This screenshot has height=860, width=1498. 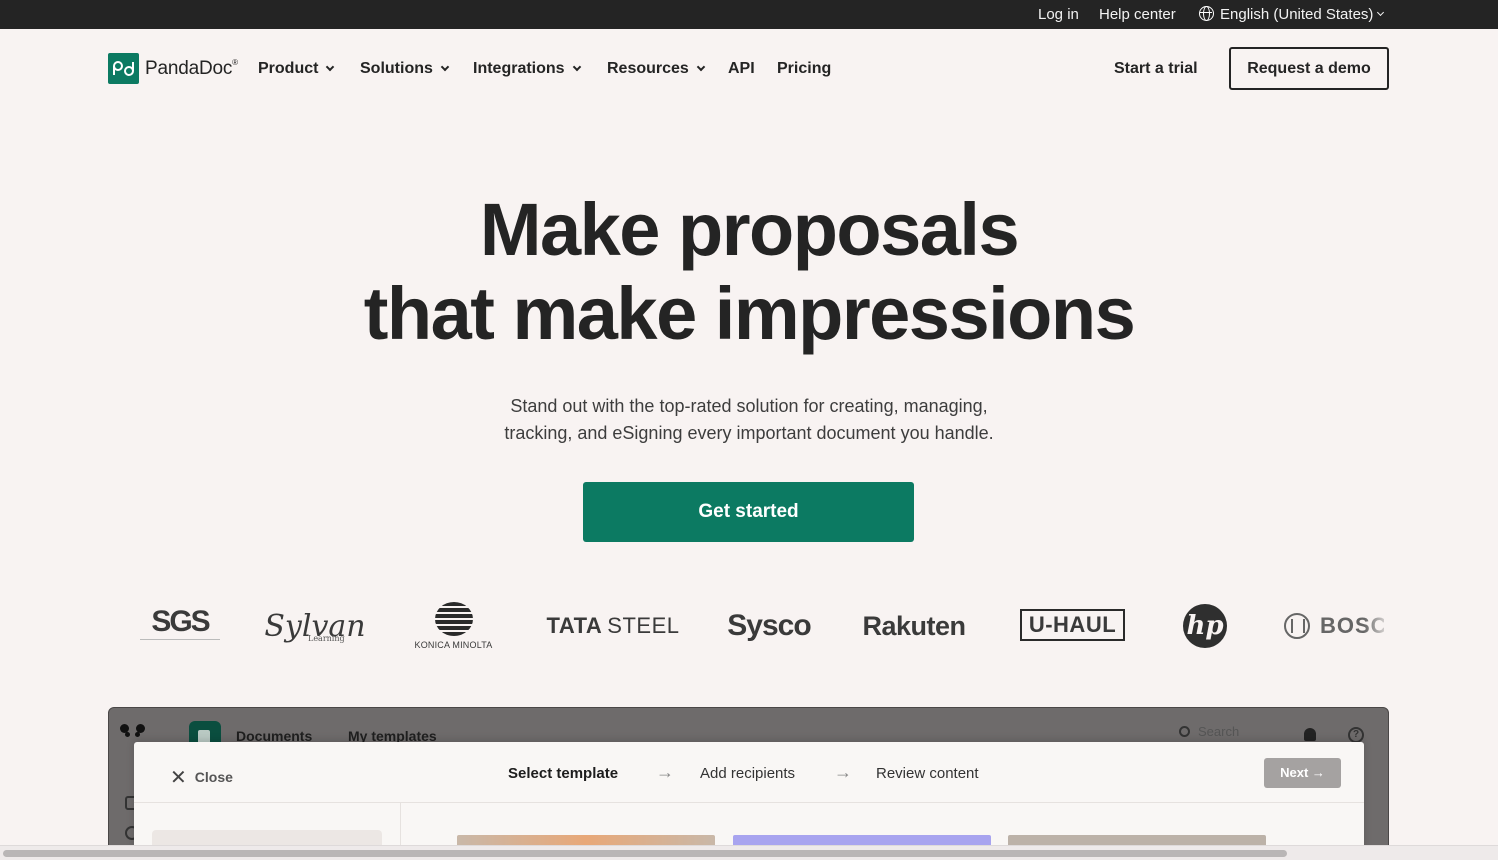 I want to click on tata-logo-bold: TATA, so click(x=574, y=625).